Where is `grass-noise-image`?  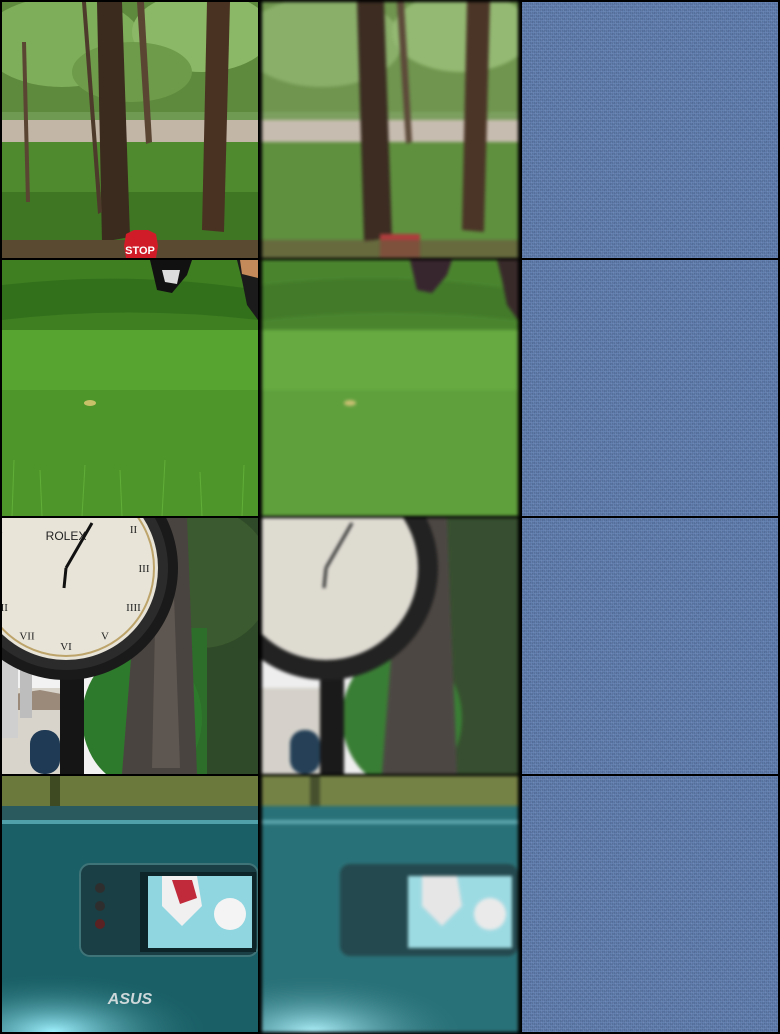
grass-noise-image is located at coordinates (650, 388).